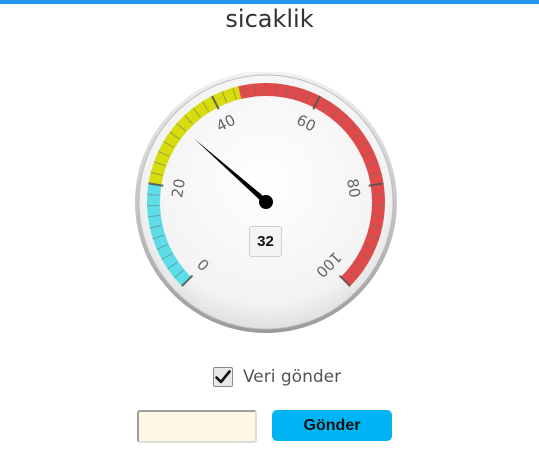  Describe the element at coordinates (265, 241) in the screenshot. I see `gauge-value-display: 32` at that location.